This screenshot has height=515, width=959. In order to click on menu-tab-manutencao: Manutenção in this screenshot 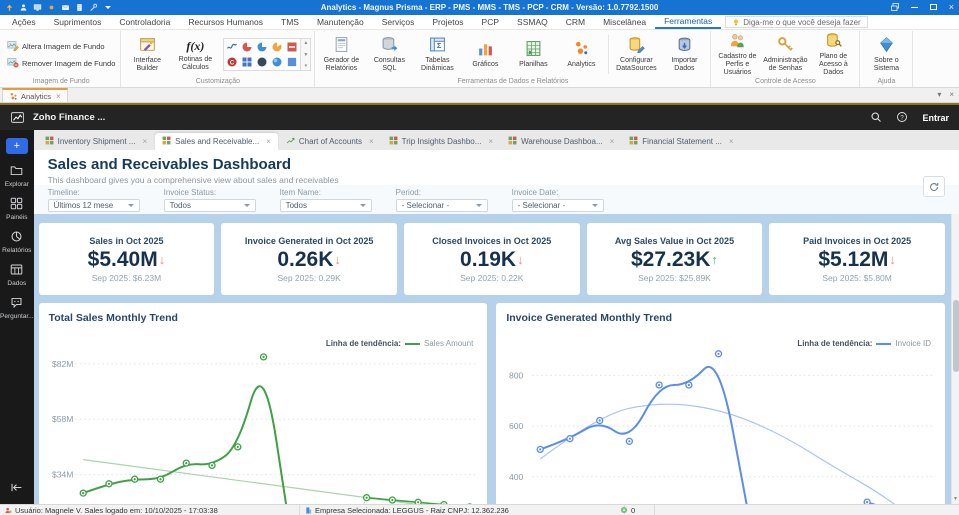, I will do `click(340, 22)`.